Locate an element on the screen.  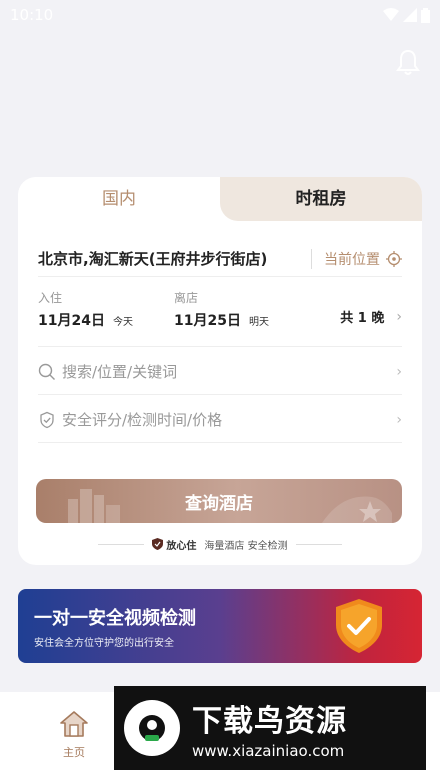
locate-icon is located at coordinates (394, 258).